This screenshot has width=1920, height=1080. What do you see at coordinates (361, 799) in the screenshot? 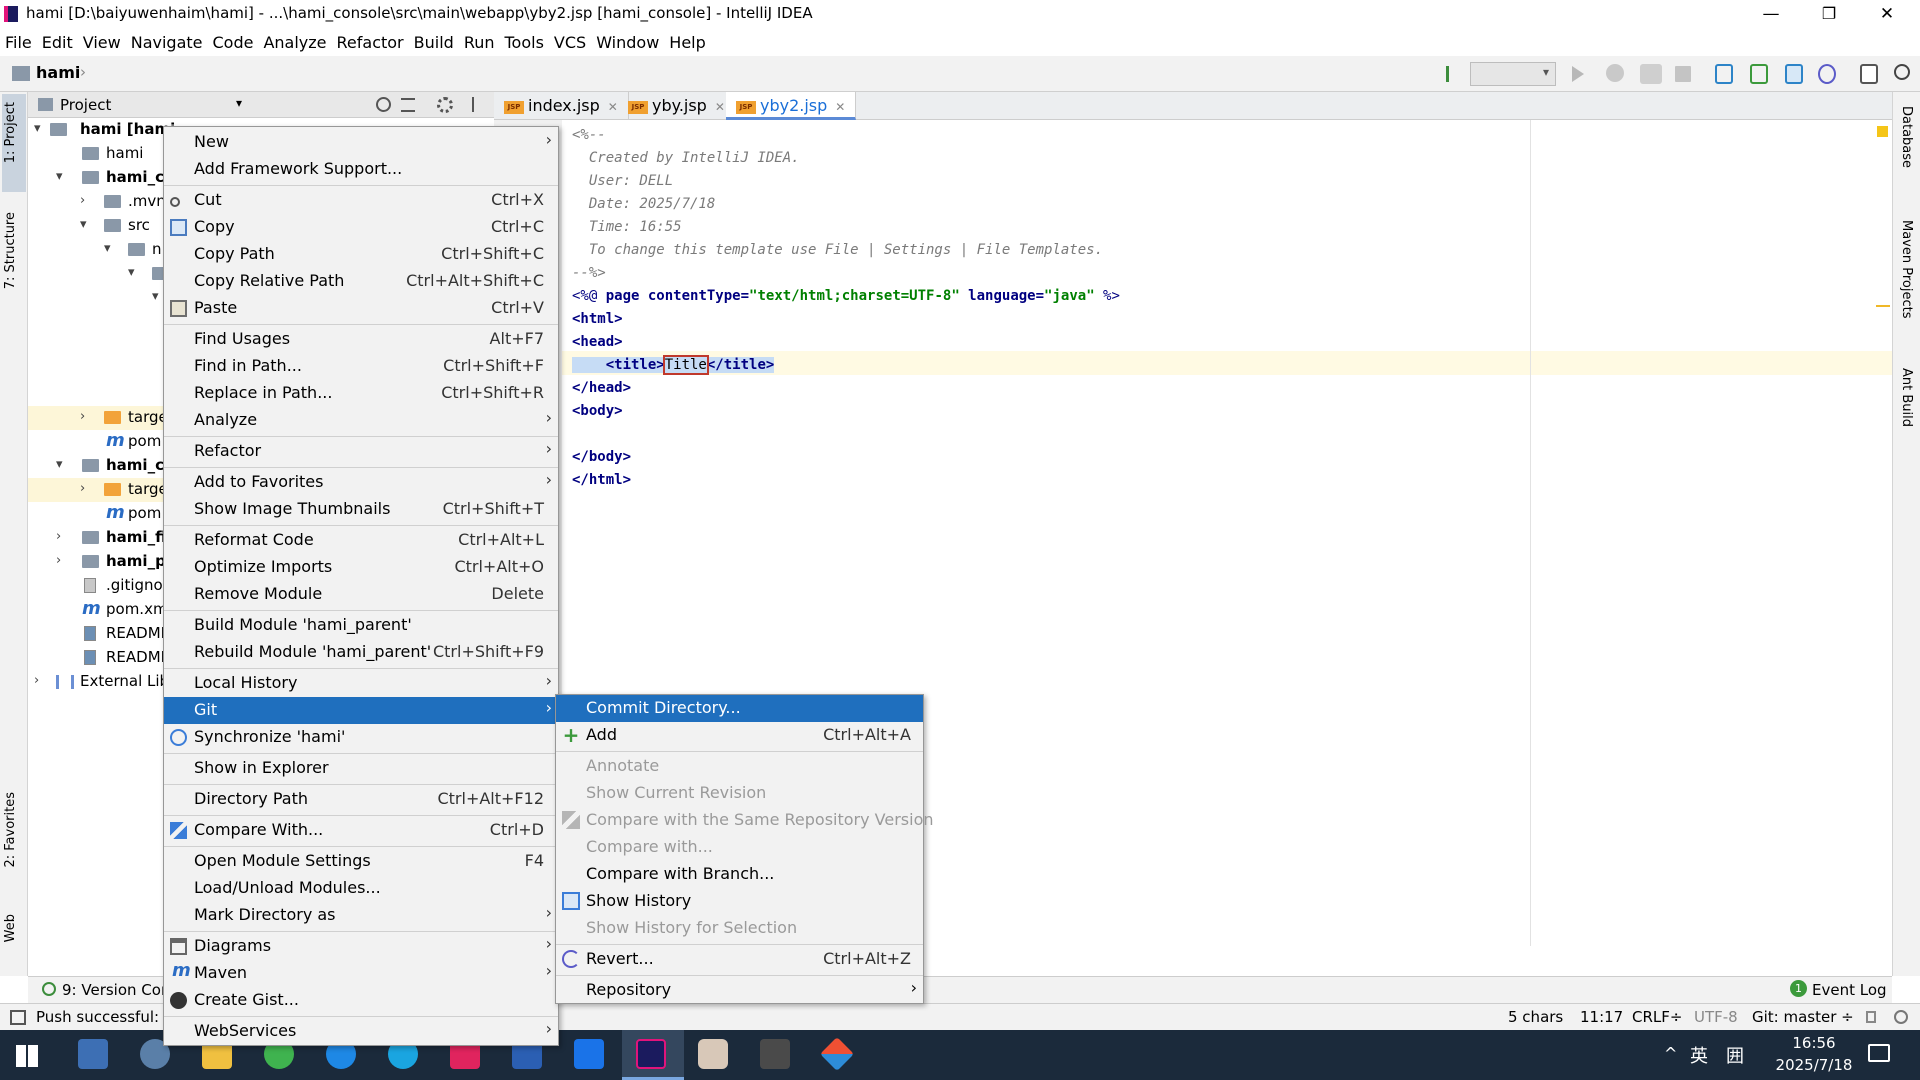
I see `ctx-directory-path: Directory Path Ctrl+Alt+F12` at bounding box center [361, 799].